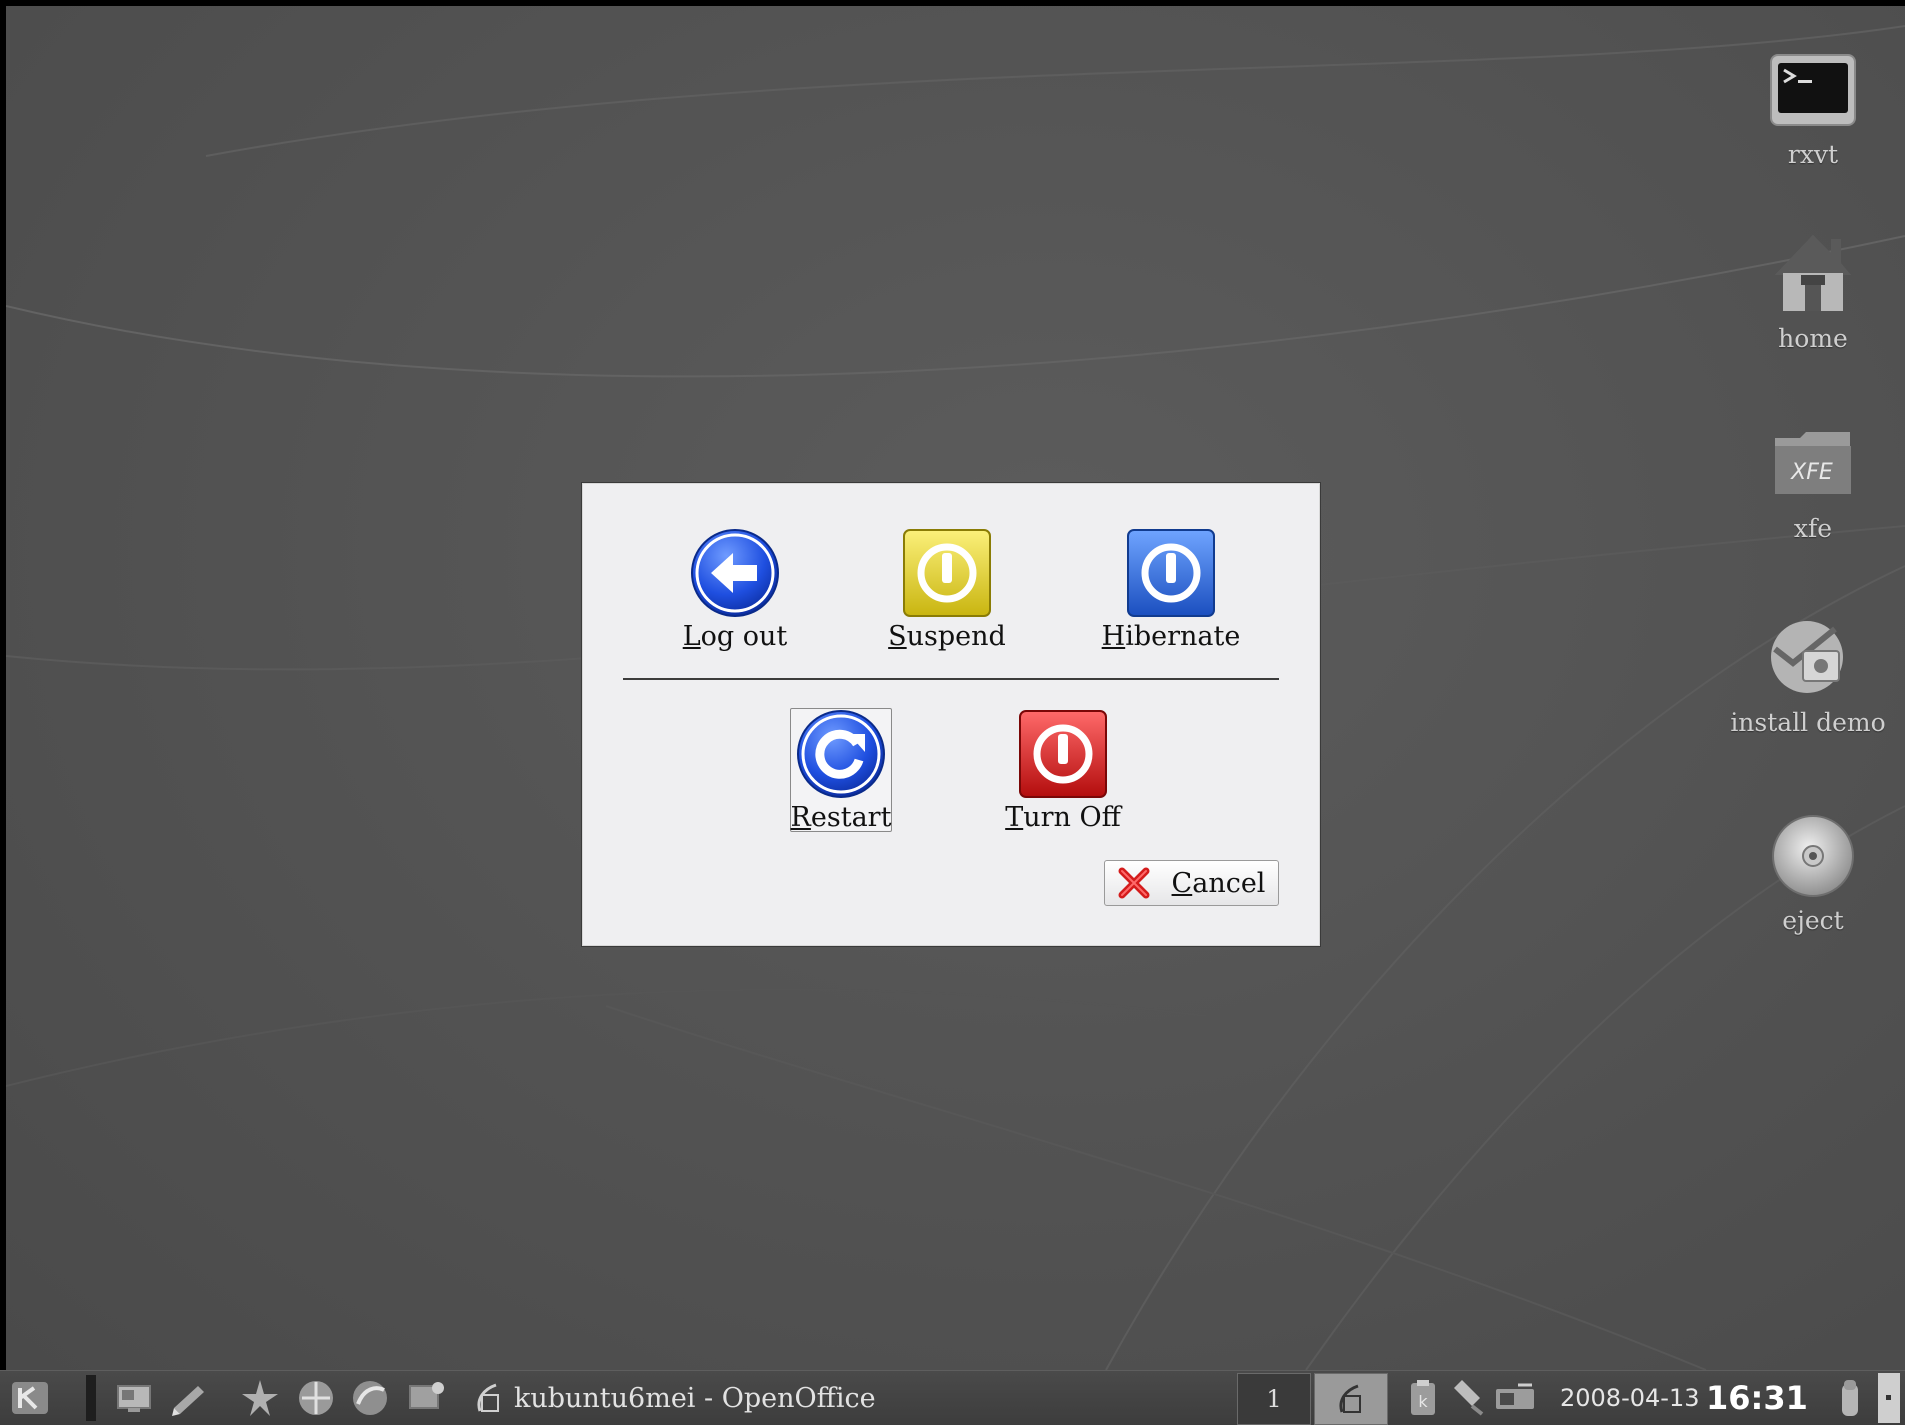 This screenshot has width=1905, height=1425. What do you see at coordinates (1808, 658) in the screenshot?
I see `install-icon` at bounding box center [1808, 658].